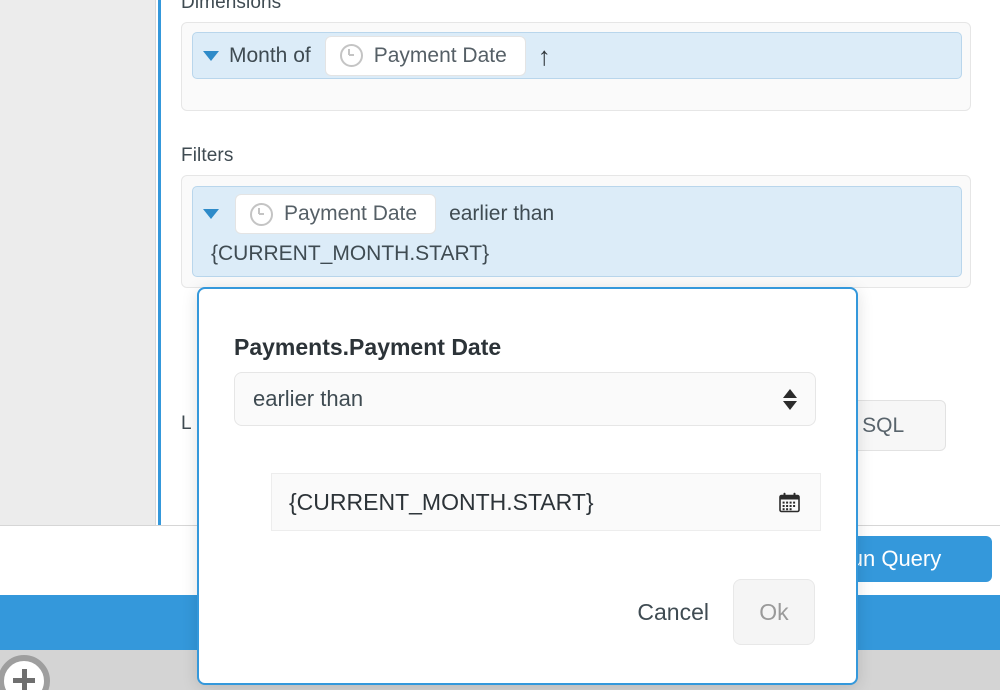 Image resolution: width=1000 pixels, height=690 pixels. I want to click on left-sidebar-panel, so click(78, 262).